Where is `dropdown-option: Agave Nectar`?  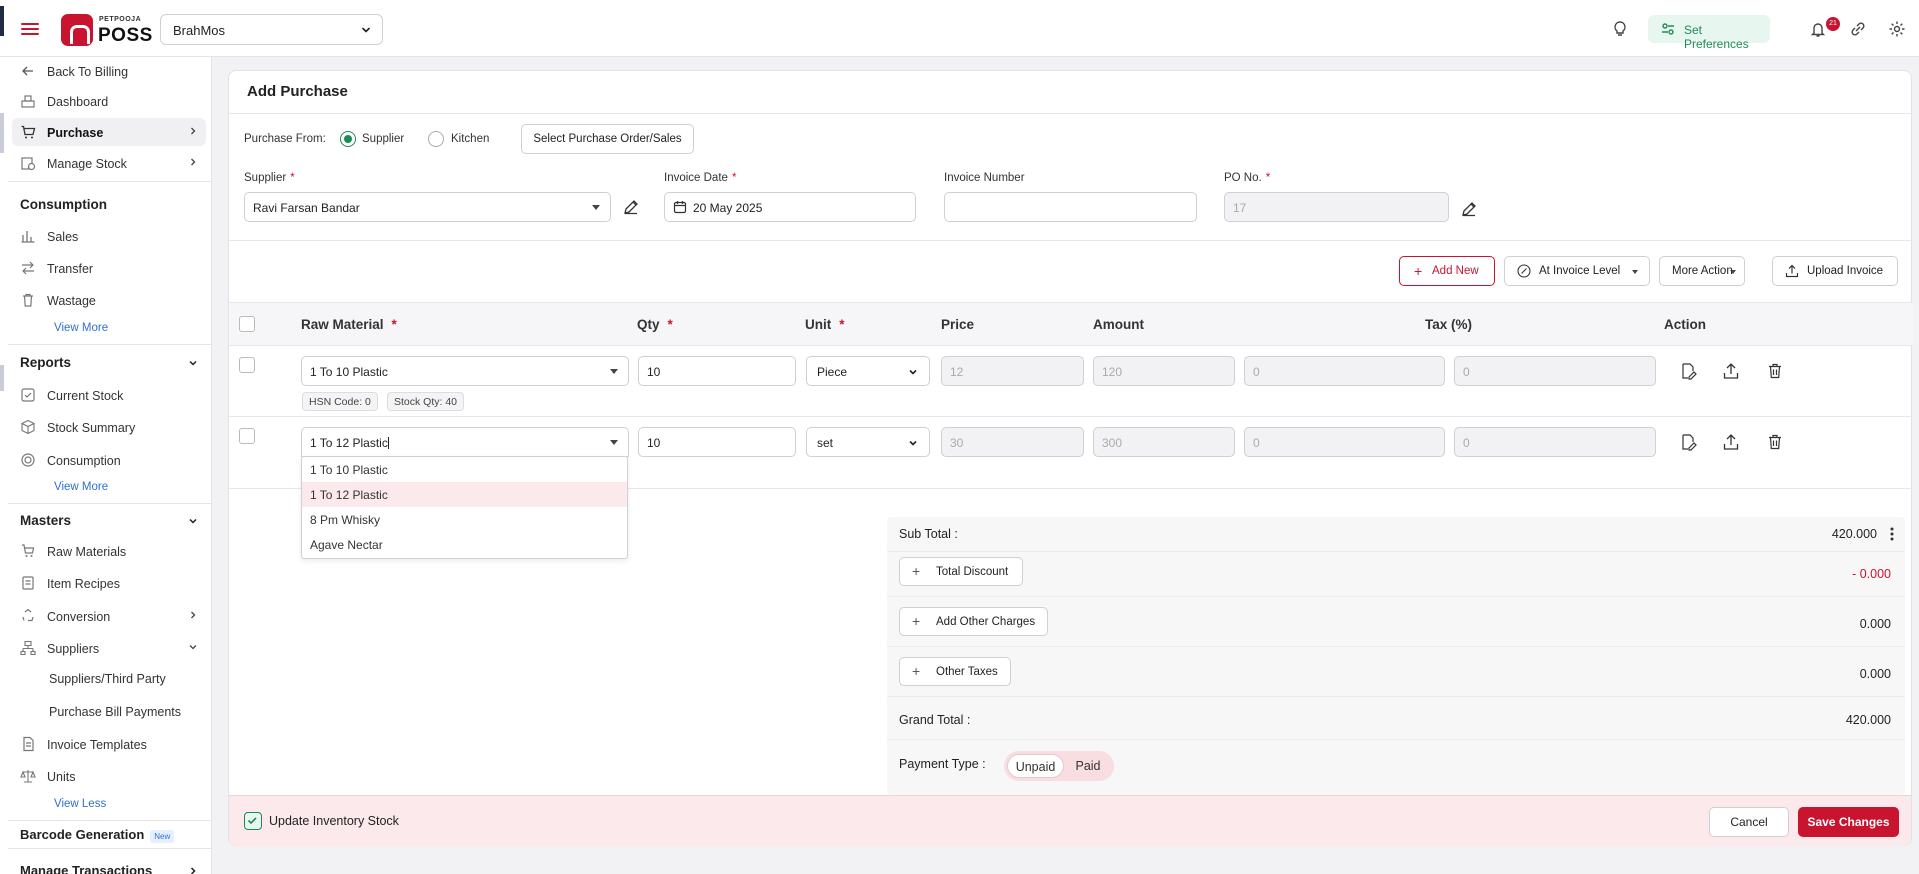 dropdown-option: Agave Nectar is located at coordinates (464, 544).